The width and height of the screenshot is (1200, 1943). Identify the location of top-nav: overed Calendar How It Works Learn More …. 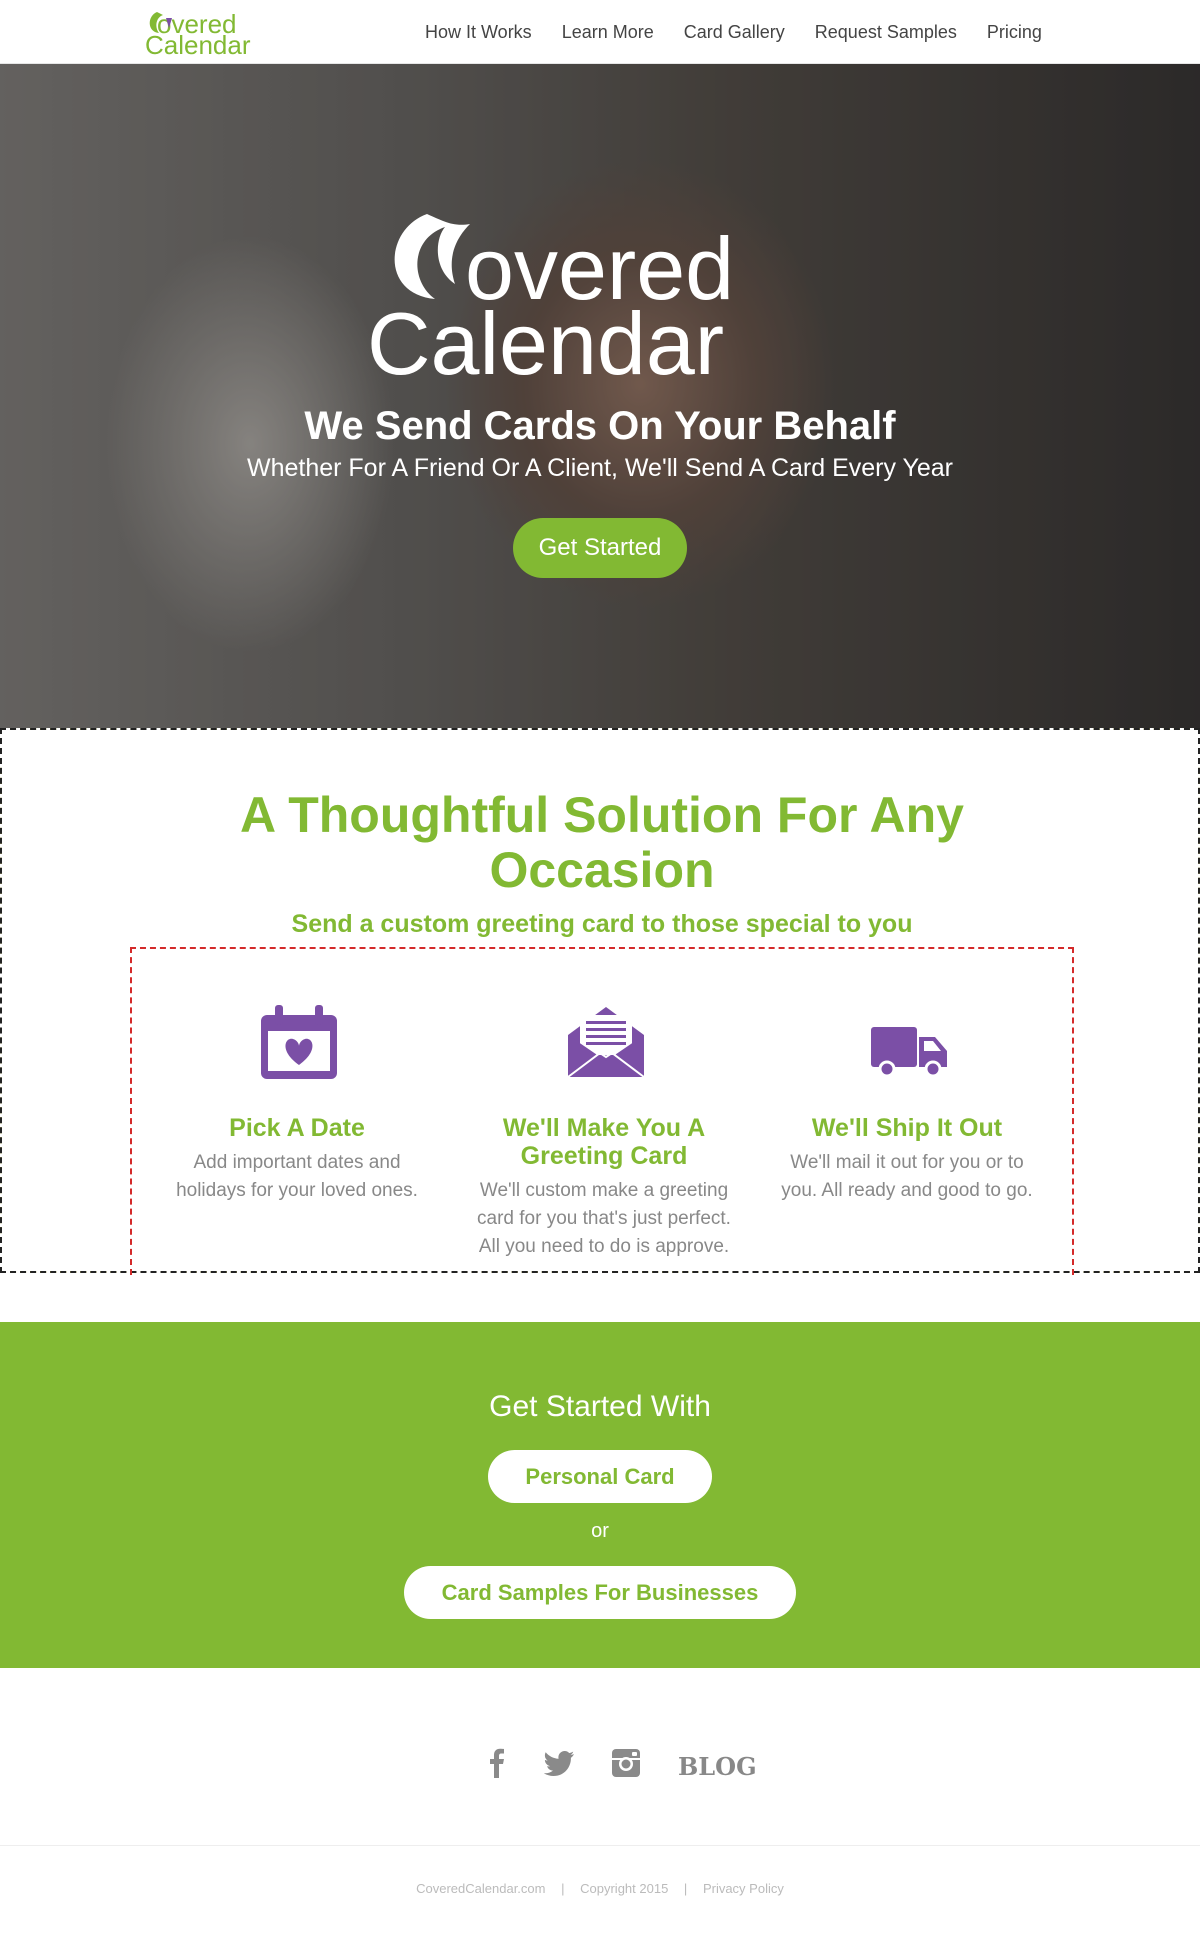
(600, 32).